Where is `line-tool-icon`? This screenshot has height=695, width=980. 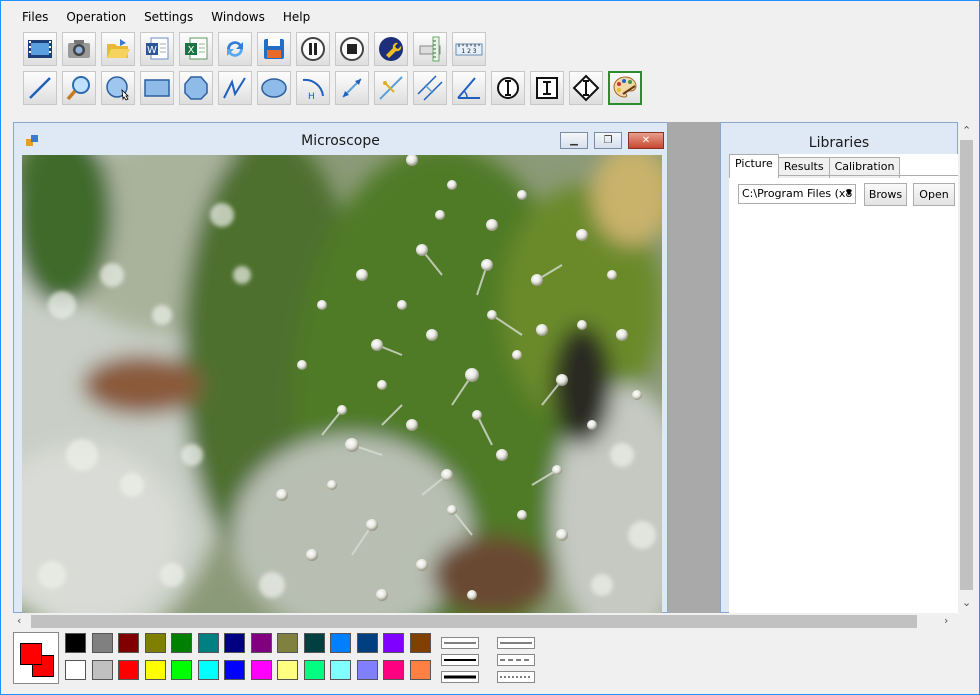
line-tool-icon is located at coordinates (40, 88).